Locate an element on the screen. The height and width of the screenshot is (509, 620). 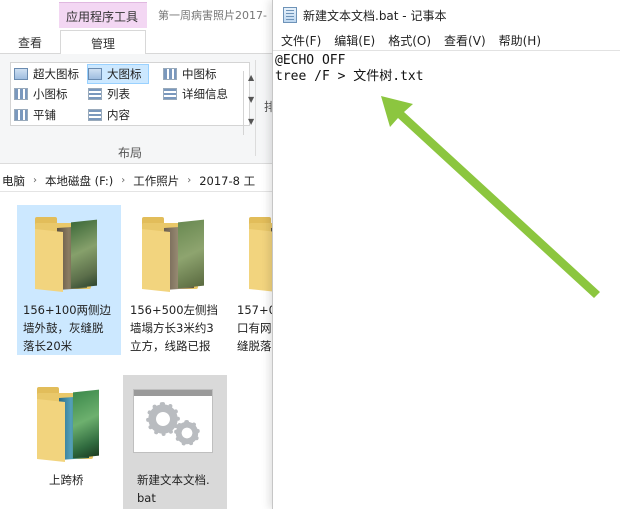
layout-extra-large-icons: 超大图标 is located at coordinates (46, 74).